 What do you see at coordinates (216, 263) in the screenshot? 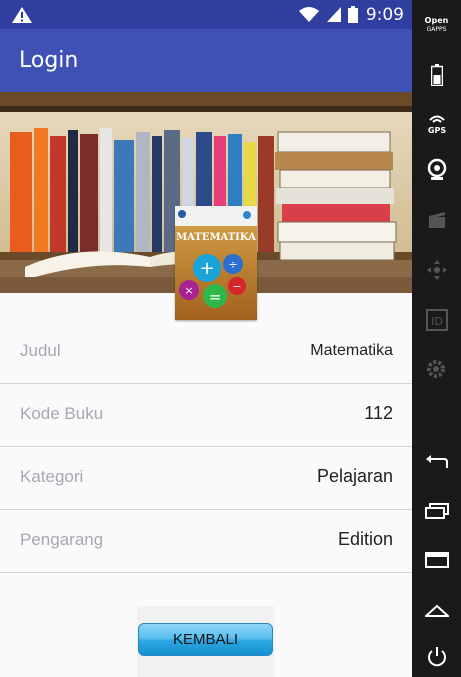
I see `book-cover-image: MATEMATIKA + ÷ × = −` at bounding box center [216, 263].